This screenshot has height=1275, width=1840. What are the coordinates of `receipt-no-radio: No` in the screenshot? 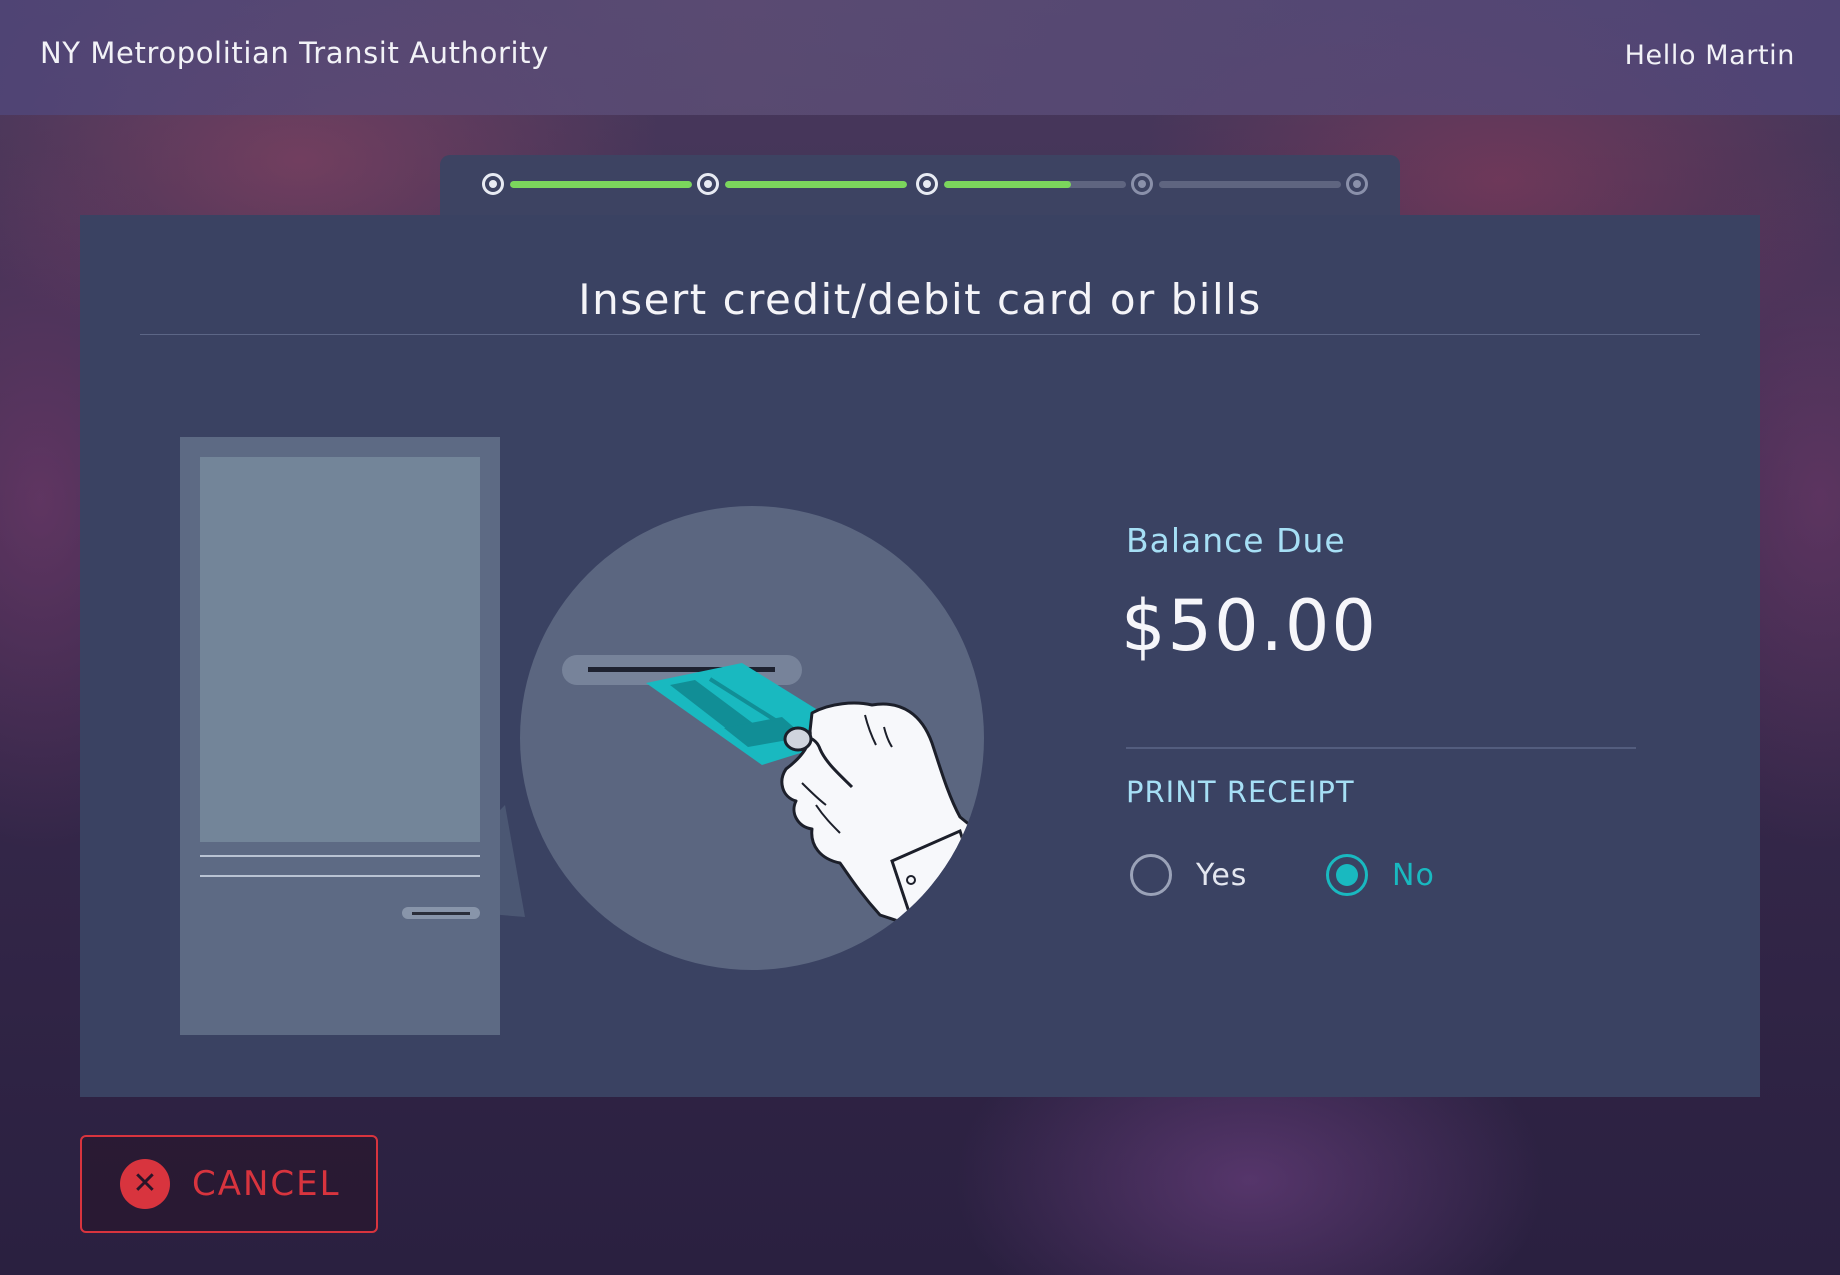 It's located at (1380, 875).